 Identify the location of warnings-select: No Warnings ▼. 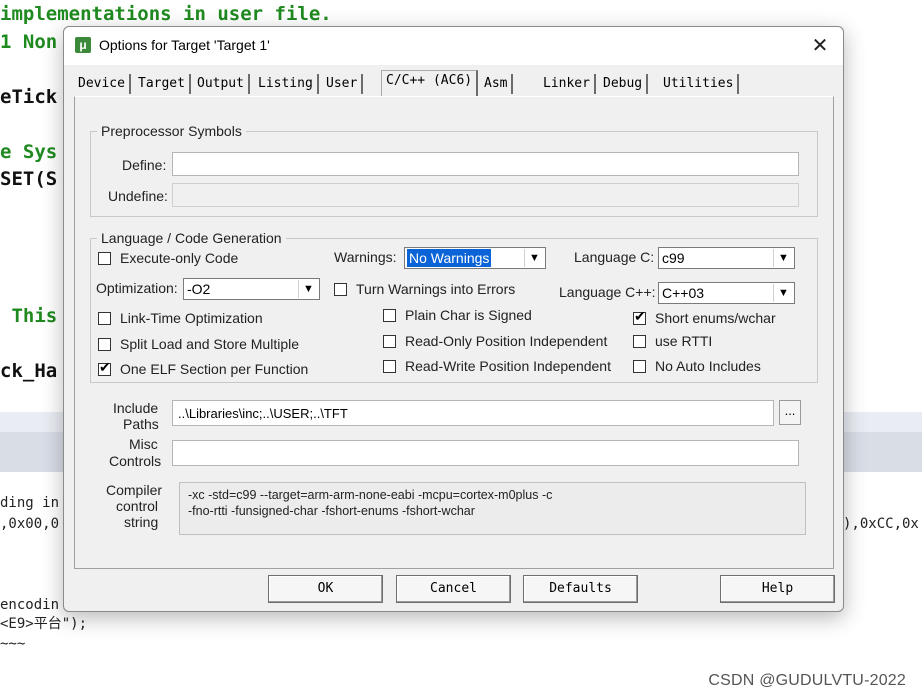
(475, 258).